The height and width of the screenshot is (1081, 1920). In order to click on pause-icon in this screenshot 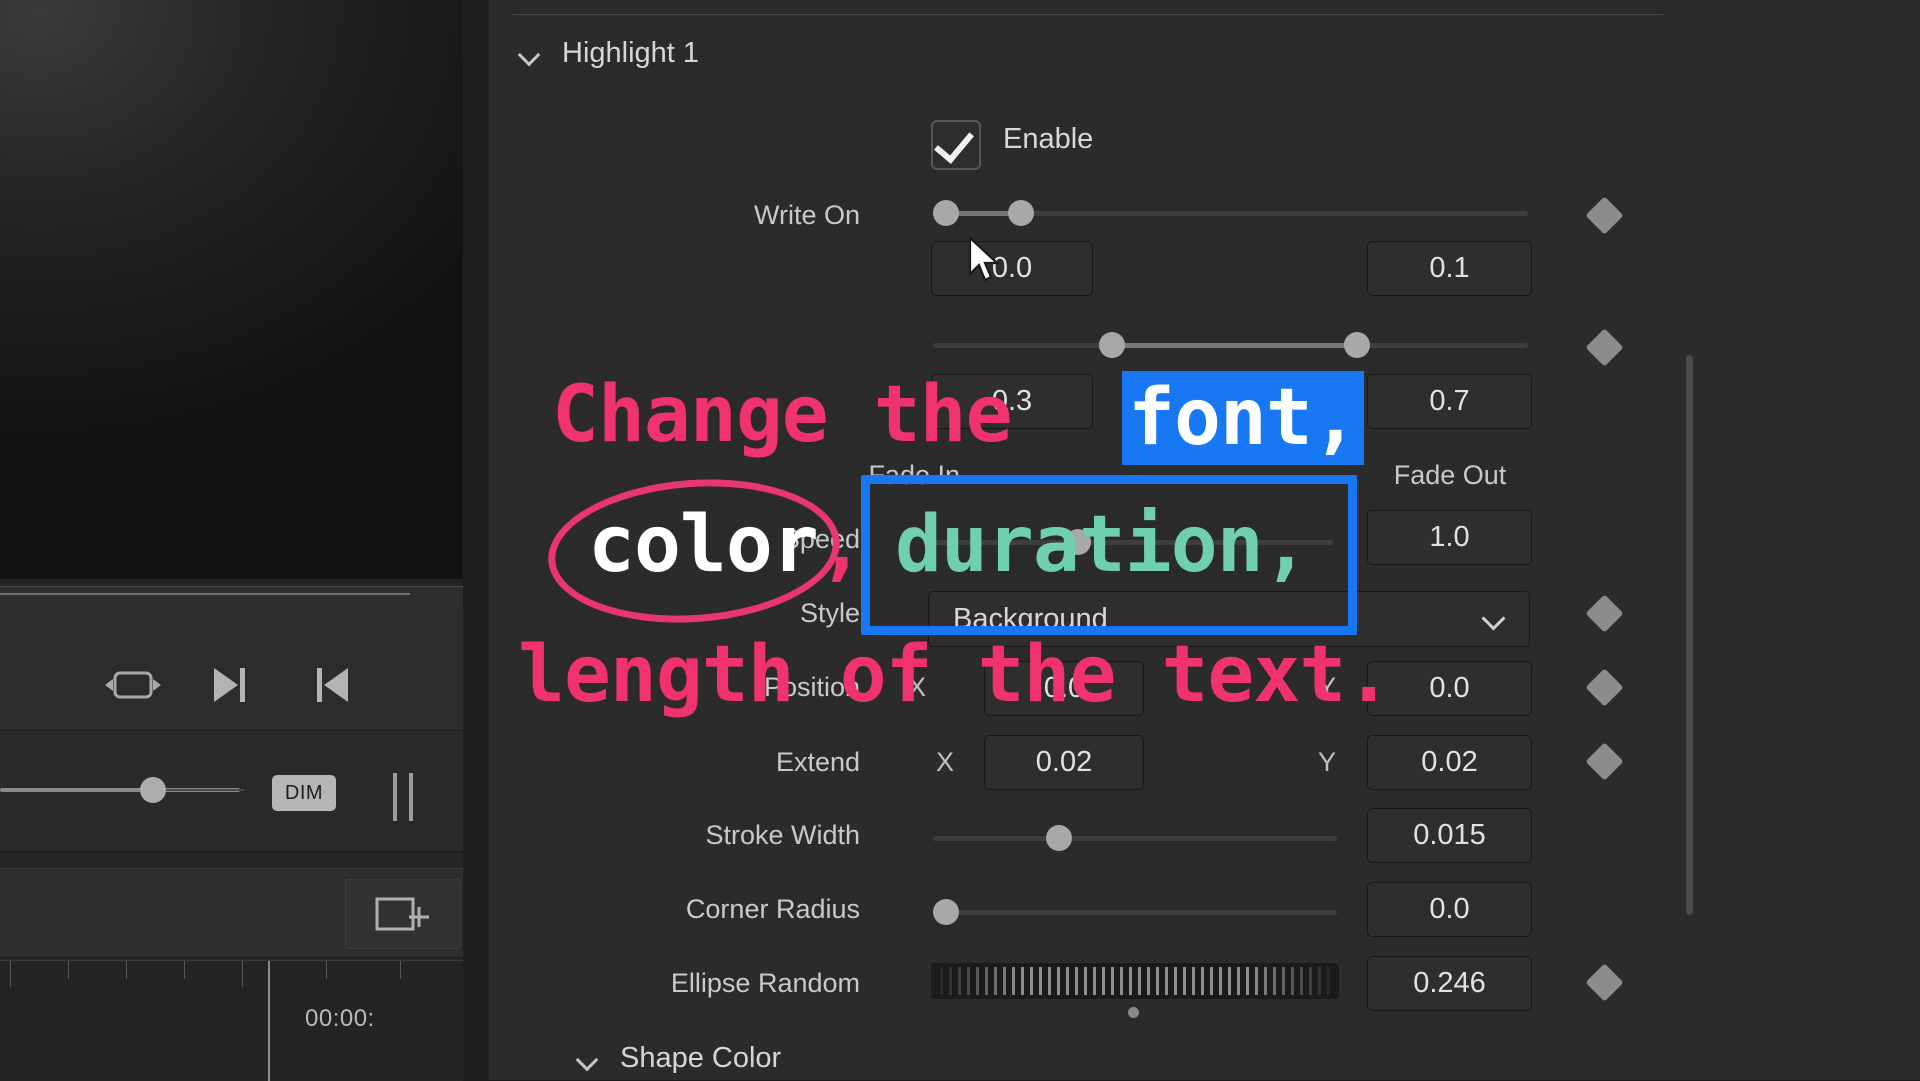, I will do `click(405, 797)`.